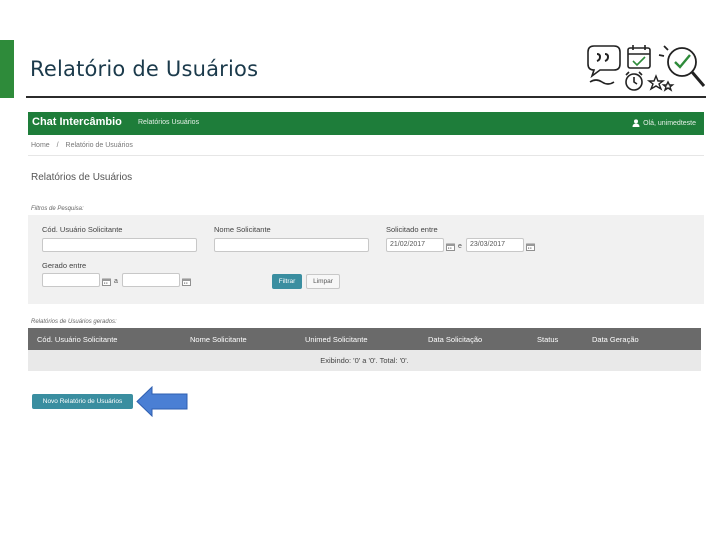  I want to click on stars-icon, so click(660, 83).